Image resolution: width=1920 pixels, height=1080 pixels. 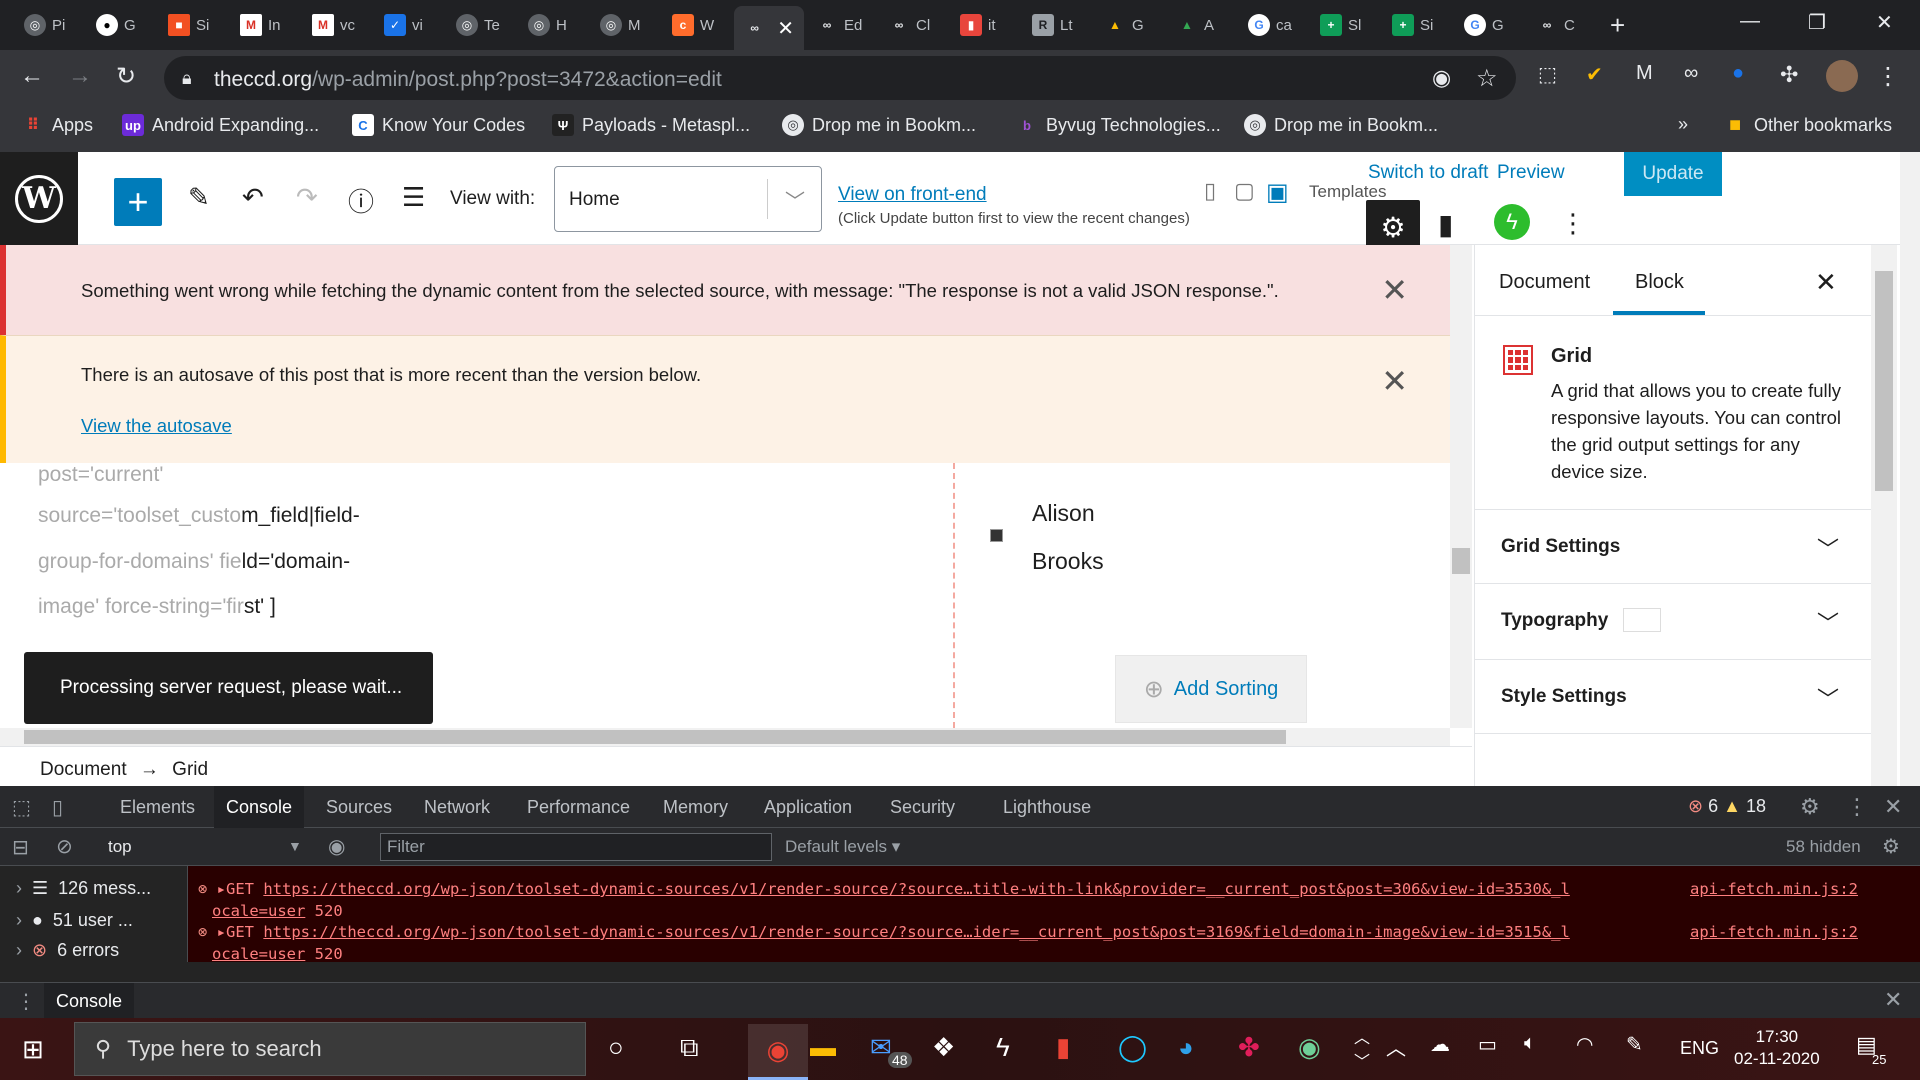 I want to click on office-icon: ▮, so click(x=1063, y=1047).